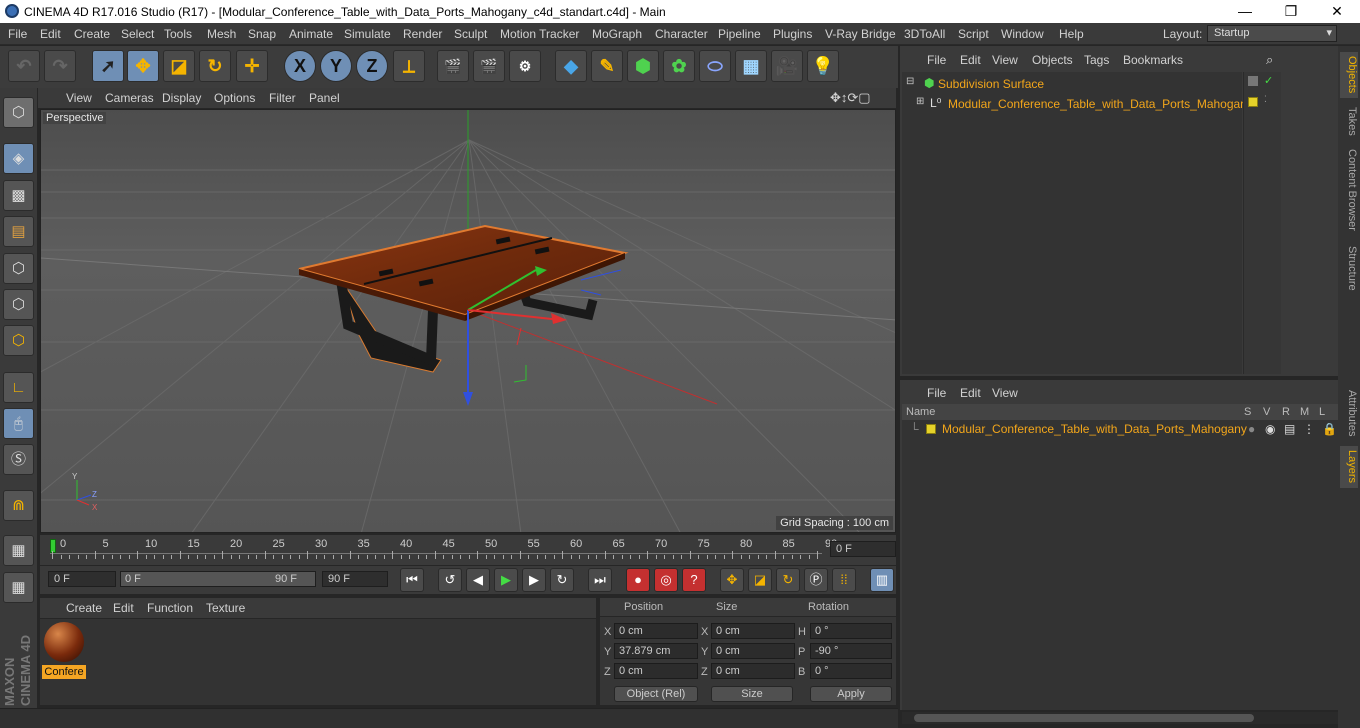  What do you see at coordinates (936, 393) in the screenshot?
I see `layer-menu-file: File` at bounding box center [936, 393].